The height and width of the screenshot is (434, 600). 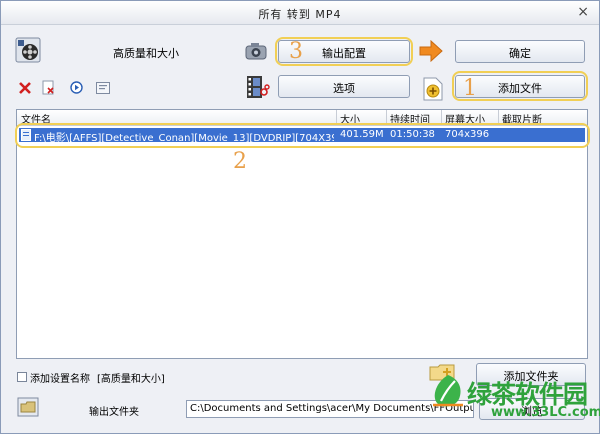 I want to click on window-title: 所有 转到 MP4, so click(x=300, y=14).